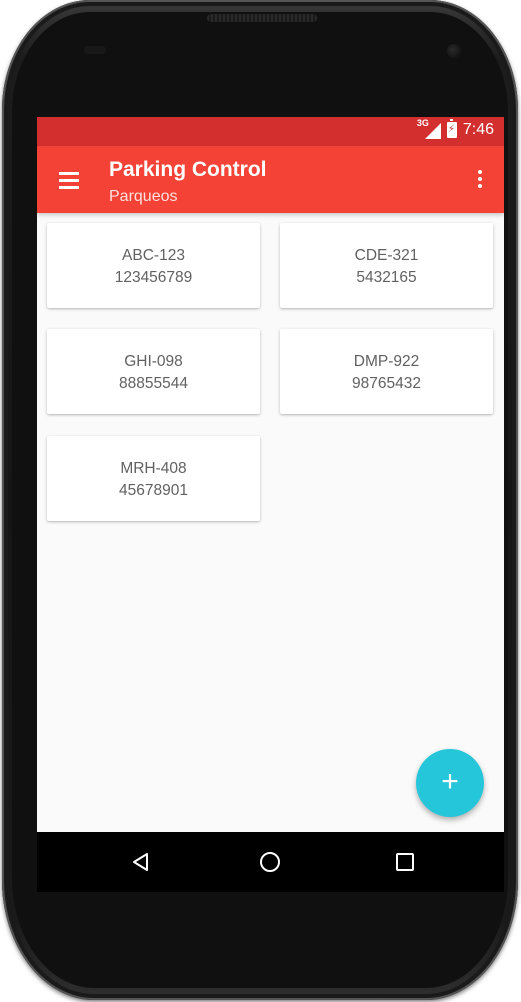  What do you see at coordinates (153, 255) in the screenshot?
I see `parking-plate: ABC-123` at bounding box center [153, 255].